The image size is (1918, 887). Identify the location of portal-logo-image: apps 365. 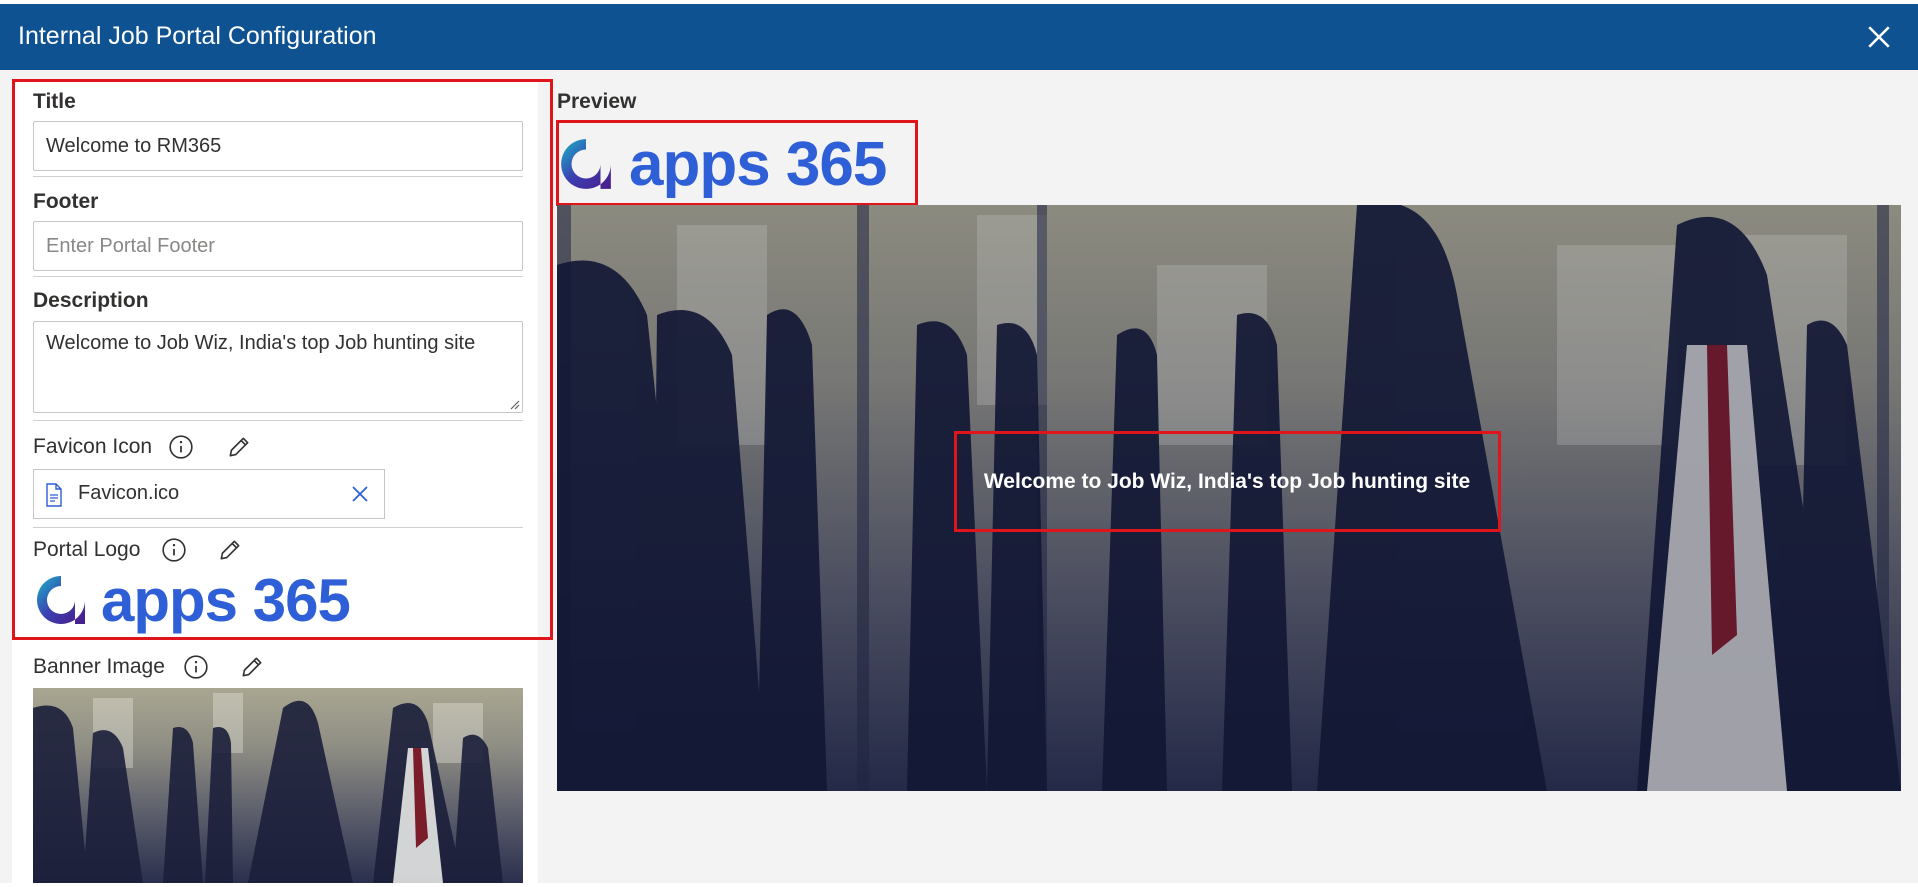
(192, 600).